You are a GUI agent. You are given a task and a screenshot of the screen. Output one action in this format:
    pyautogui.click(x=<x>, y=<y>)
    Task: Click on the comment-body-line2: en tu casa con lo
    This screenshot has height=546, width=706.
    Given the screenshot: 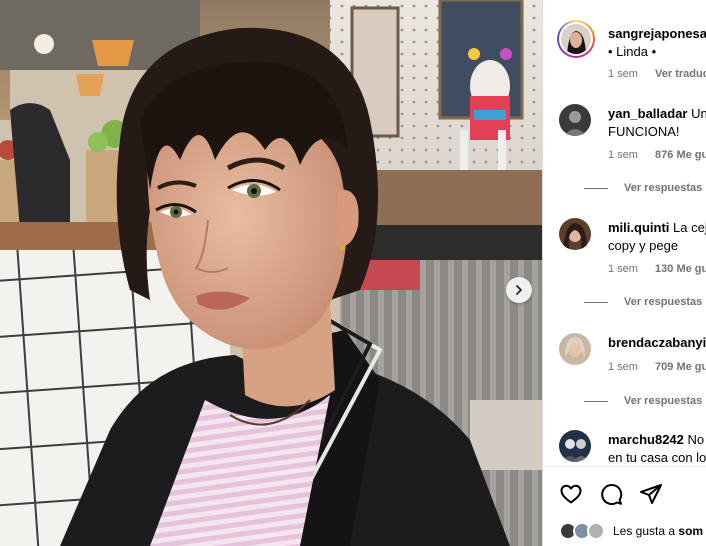 What is the action you would take?
    pyautogui.click(x=657, y=457)
    